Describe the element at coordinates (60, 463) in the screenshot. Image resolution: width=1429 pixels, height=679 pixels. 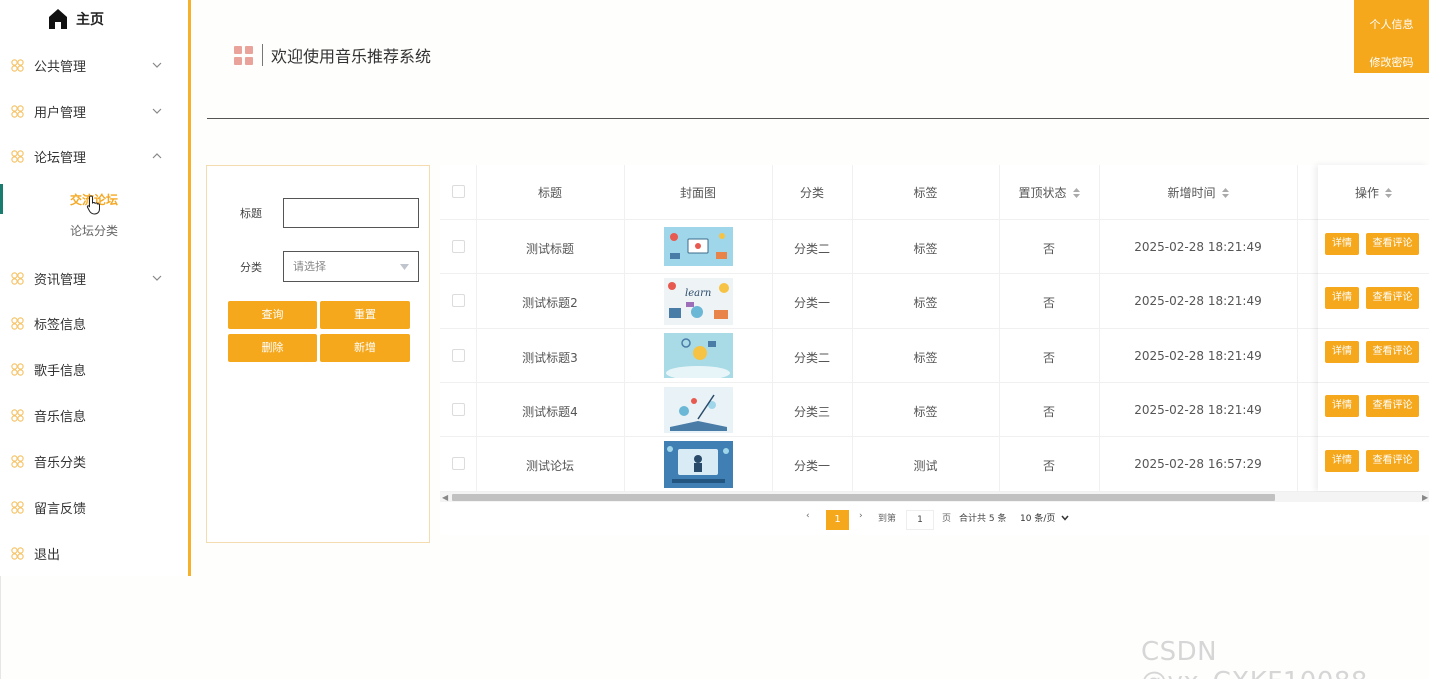
I see `sidebar-item-label: 音乐分类` at that location.